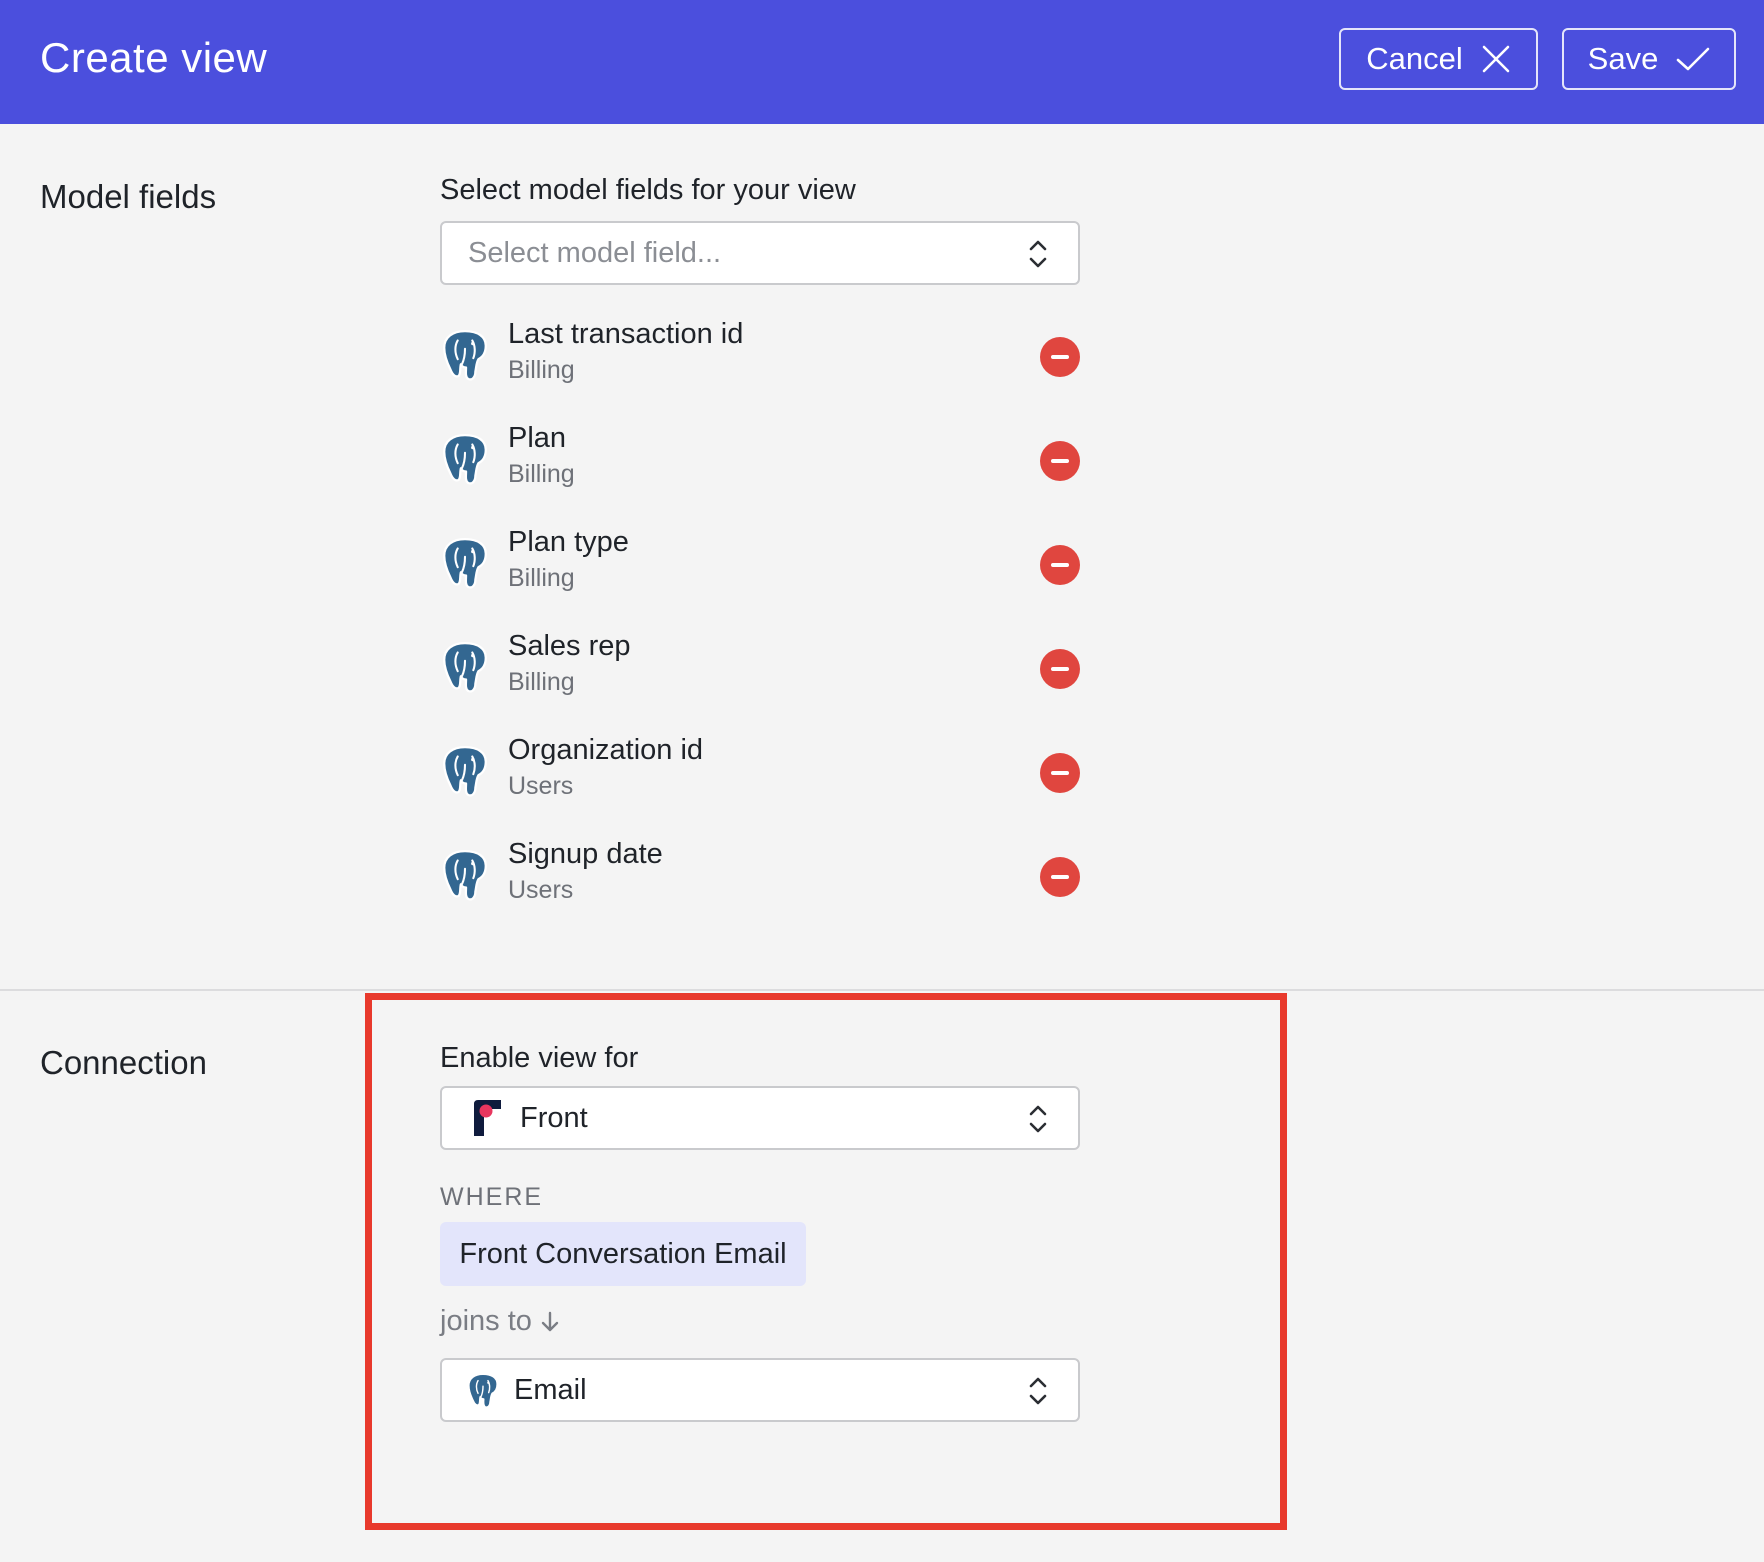  Describe the element at coordinates (648, 190) in the screenshot. I see `model-fields-select-label: Select model fields for your view` at that location.